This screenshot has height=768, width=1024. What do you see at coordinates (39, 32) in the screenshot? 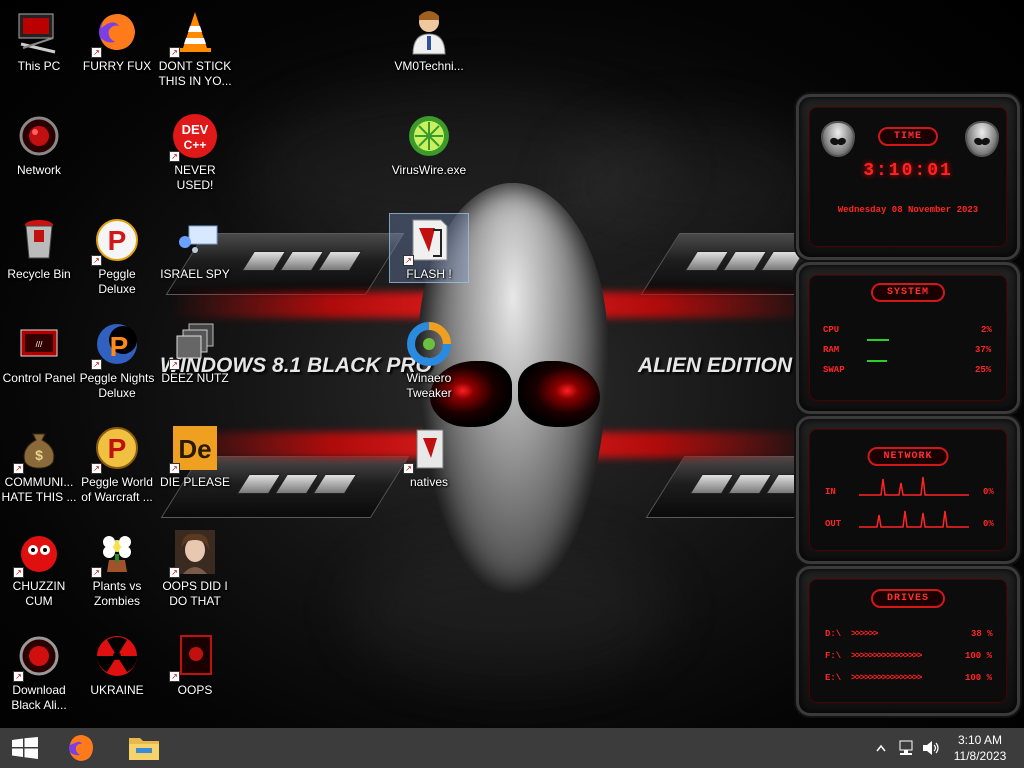
I see `this-pc-icon` at bounding box center [39, 32].